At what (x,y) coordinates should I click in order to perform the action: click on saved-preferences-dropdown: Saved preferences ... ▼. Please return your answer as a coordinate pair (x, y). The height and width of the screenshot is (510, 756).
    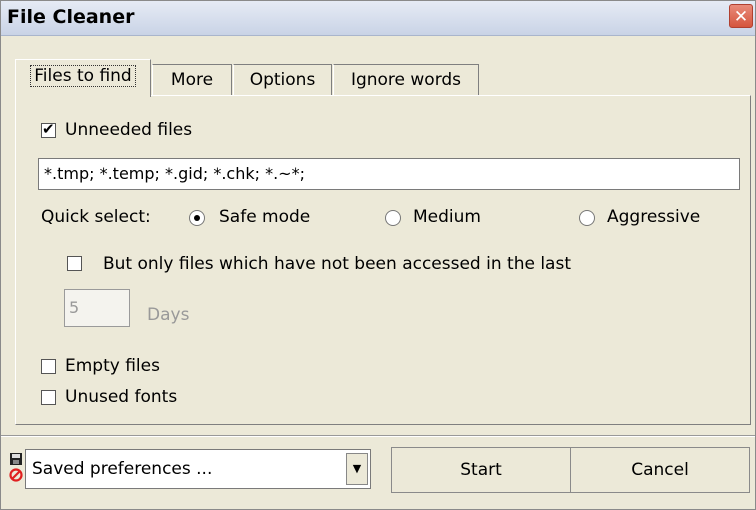
    Looking at the image, I should click on (198, 469).